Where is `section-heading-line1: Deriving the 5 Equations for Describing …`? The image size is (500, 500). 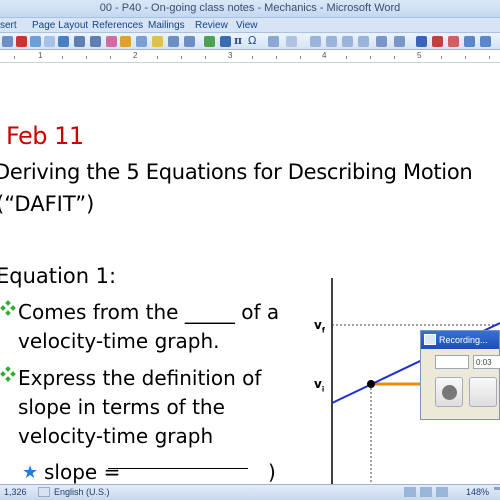 section-heading-line1: Deriving the 5 Equations for Describing … is located at coordinates (236, 172).